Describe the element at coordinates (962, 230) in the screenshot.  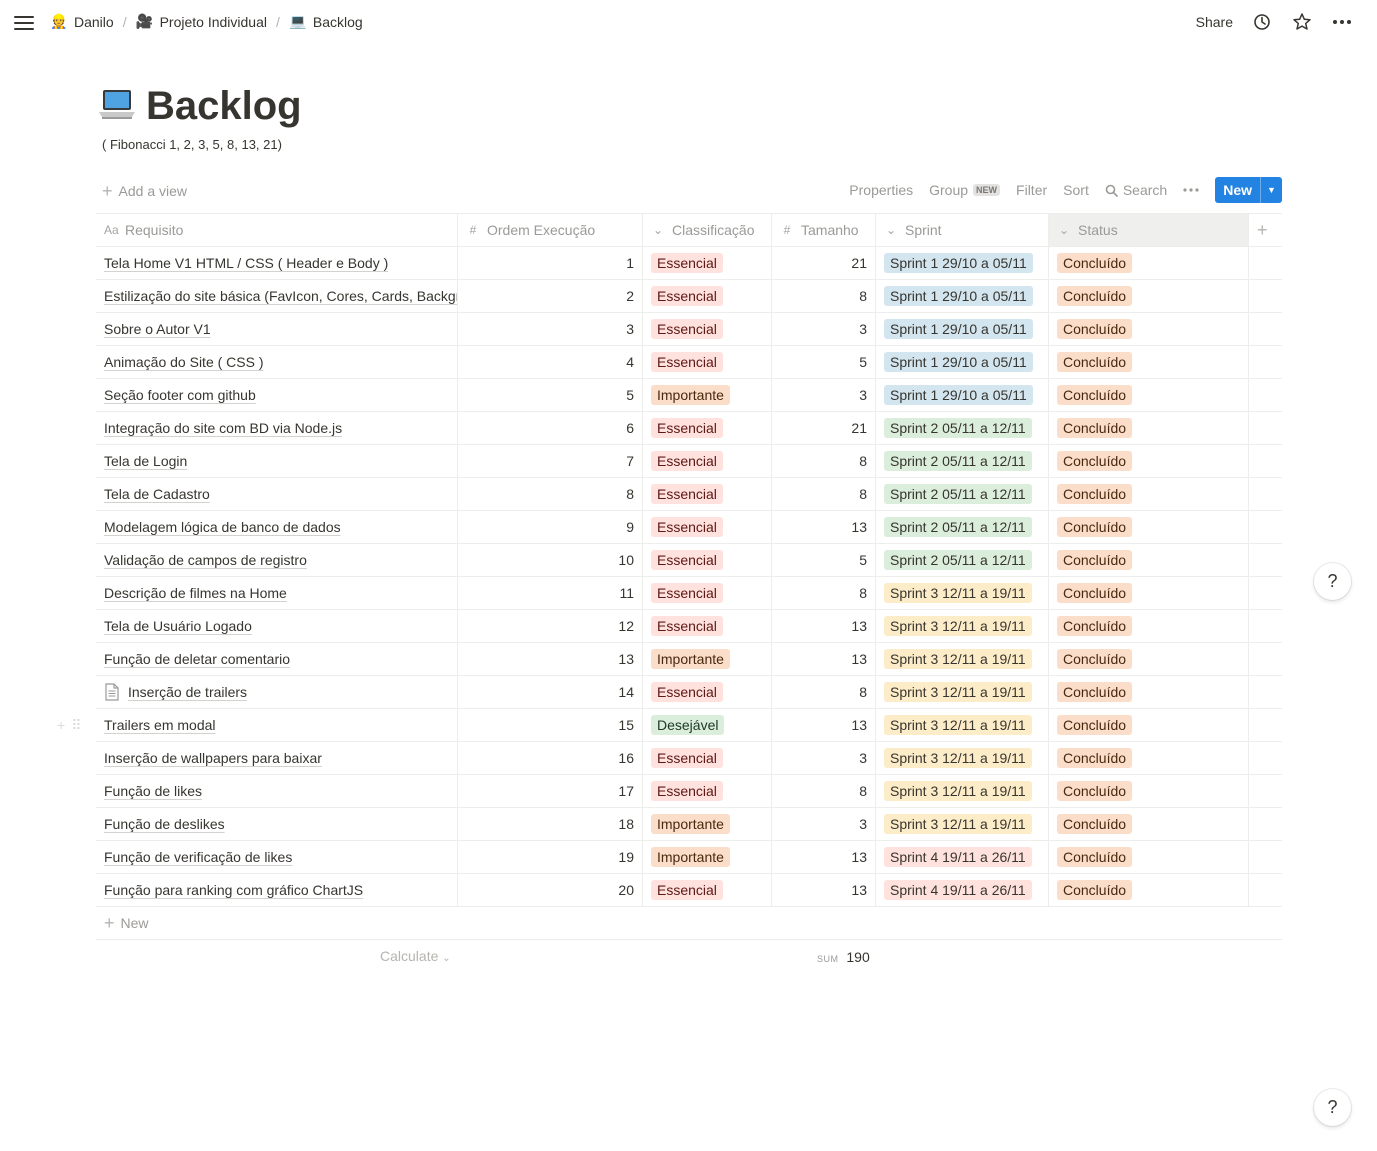
I see `column-header-sprint: ⌄ Sprint` at that location.